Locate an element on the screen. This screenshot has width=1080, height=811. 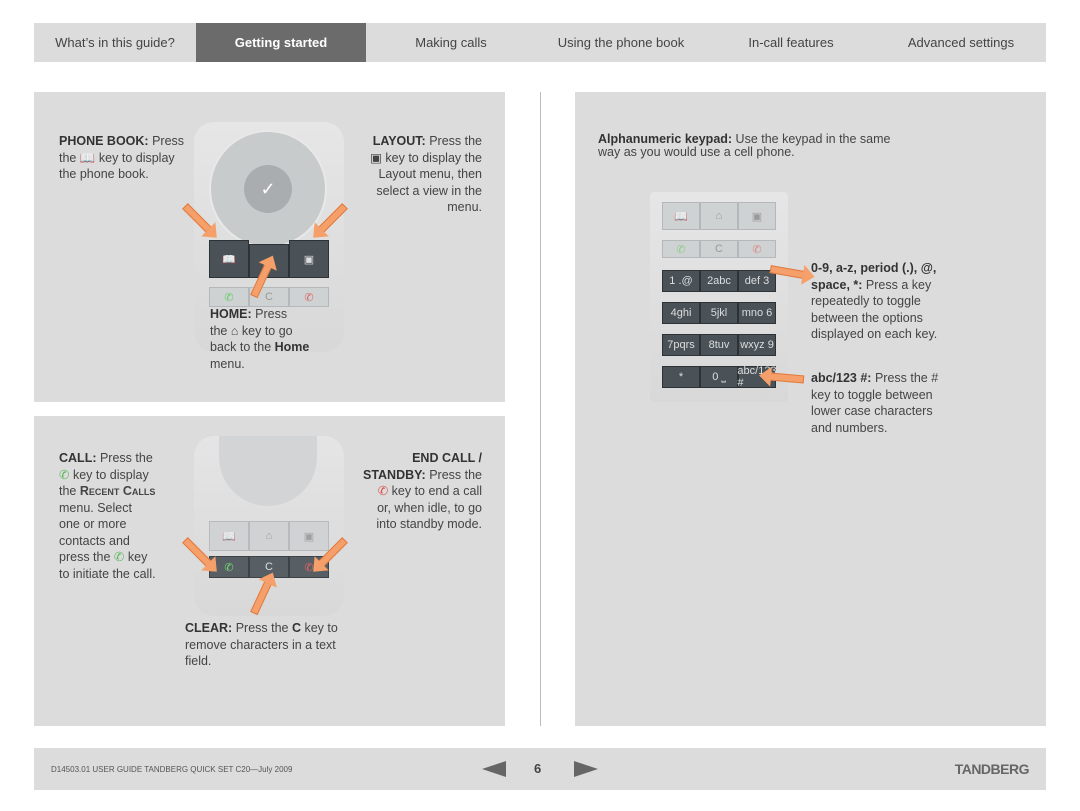
keypad-key: 4ghi is located at coordinates (681, 313).